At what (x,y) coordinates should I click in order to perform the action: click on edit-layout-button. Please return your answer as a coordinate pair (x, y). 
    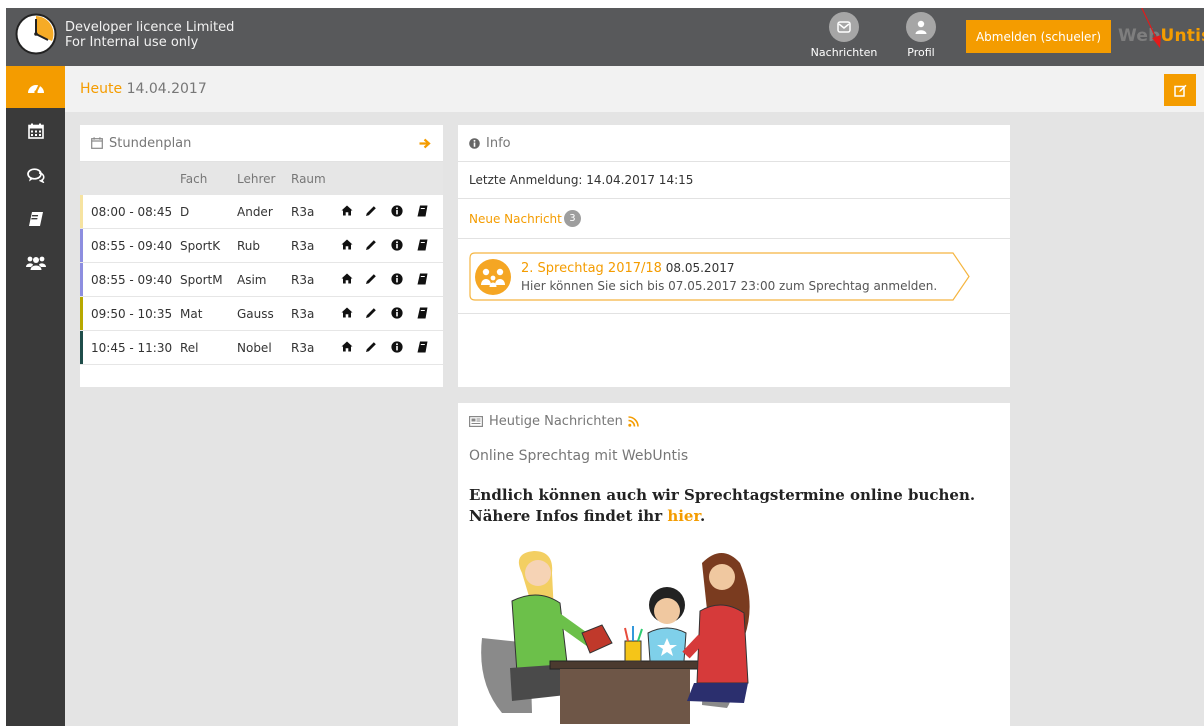
    Looking at the image, I should click on (1180, 90).